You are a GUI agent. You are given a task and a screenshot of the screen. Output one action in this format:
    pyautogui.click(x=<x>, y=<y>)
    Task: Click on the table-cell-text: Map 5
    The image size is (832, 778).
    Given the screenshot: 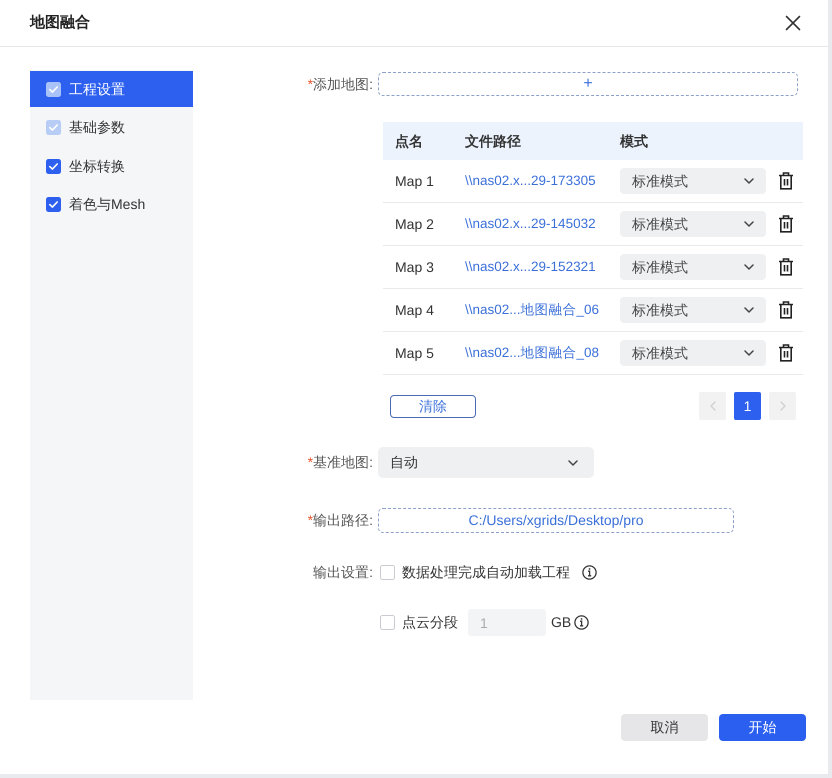 What is the action you would take?
    pyautogui.click(x=414, y=353)
    